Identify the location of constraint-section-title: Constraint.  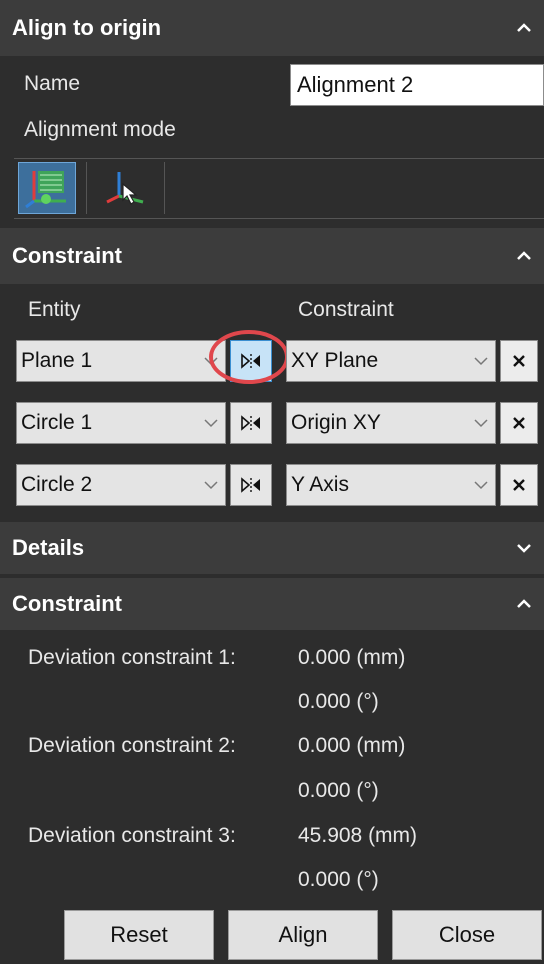
(67, 255).